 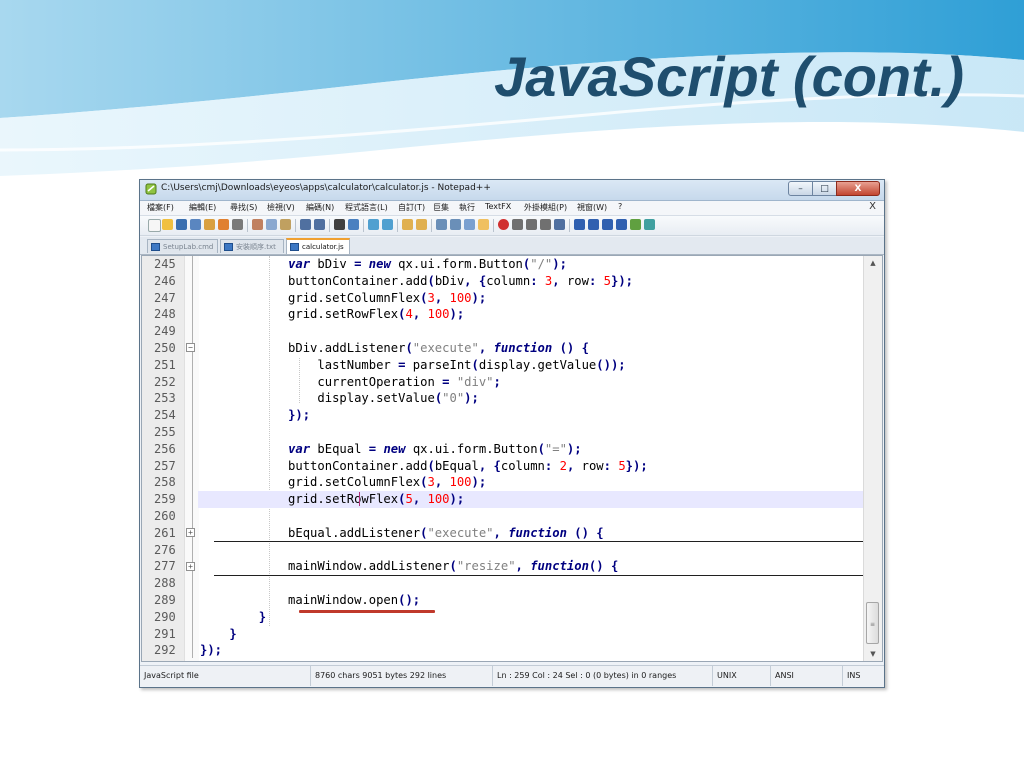 What do you see at coordinates (165, 415) in the screenshot?
I see `line-number: 254` at bounding box center [165, 415].